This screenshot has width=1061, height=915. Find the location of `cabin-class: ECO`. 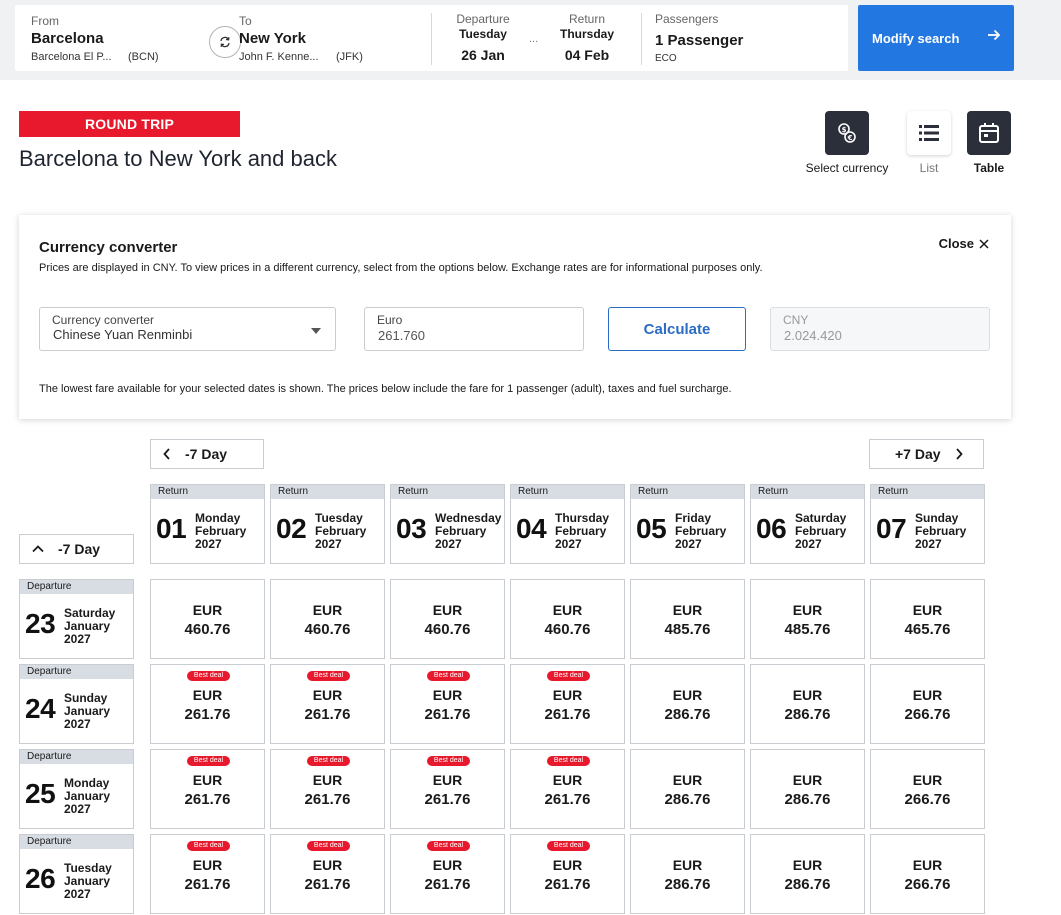

cabin-class: ECO is located at coordinates (666, 58).